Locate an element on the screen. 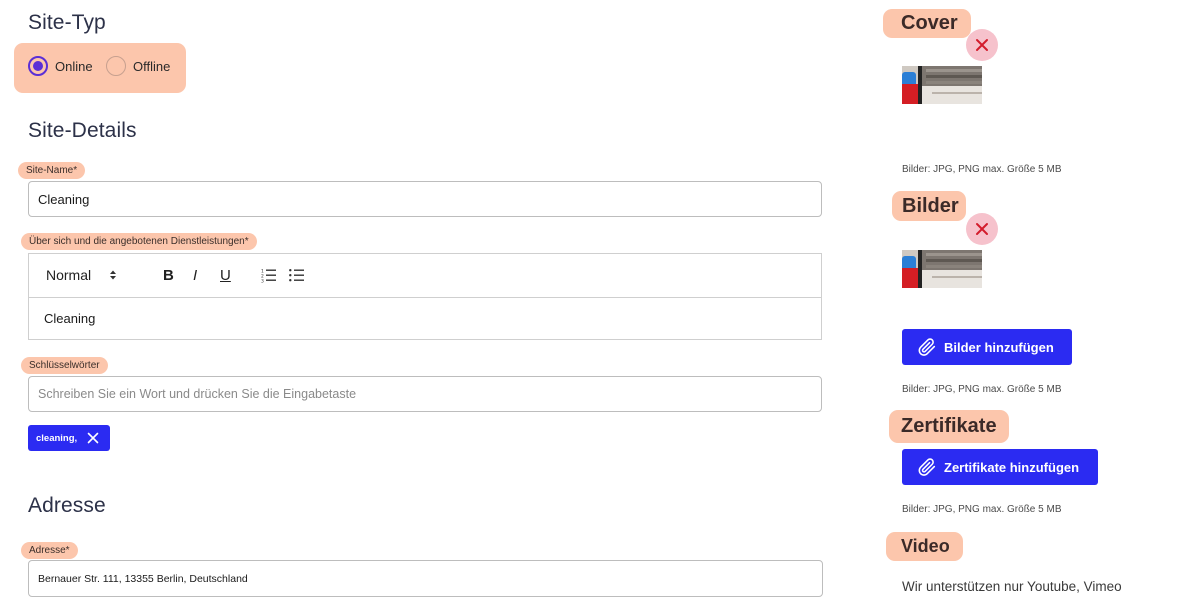 The height and width of the screenshot is (613, 1203). site-name-input: Cleaning is located at coordinates (425, 199).